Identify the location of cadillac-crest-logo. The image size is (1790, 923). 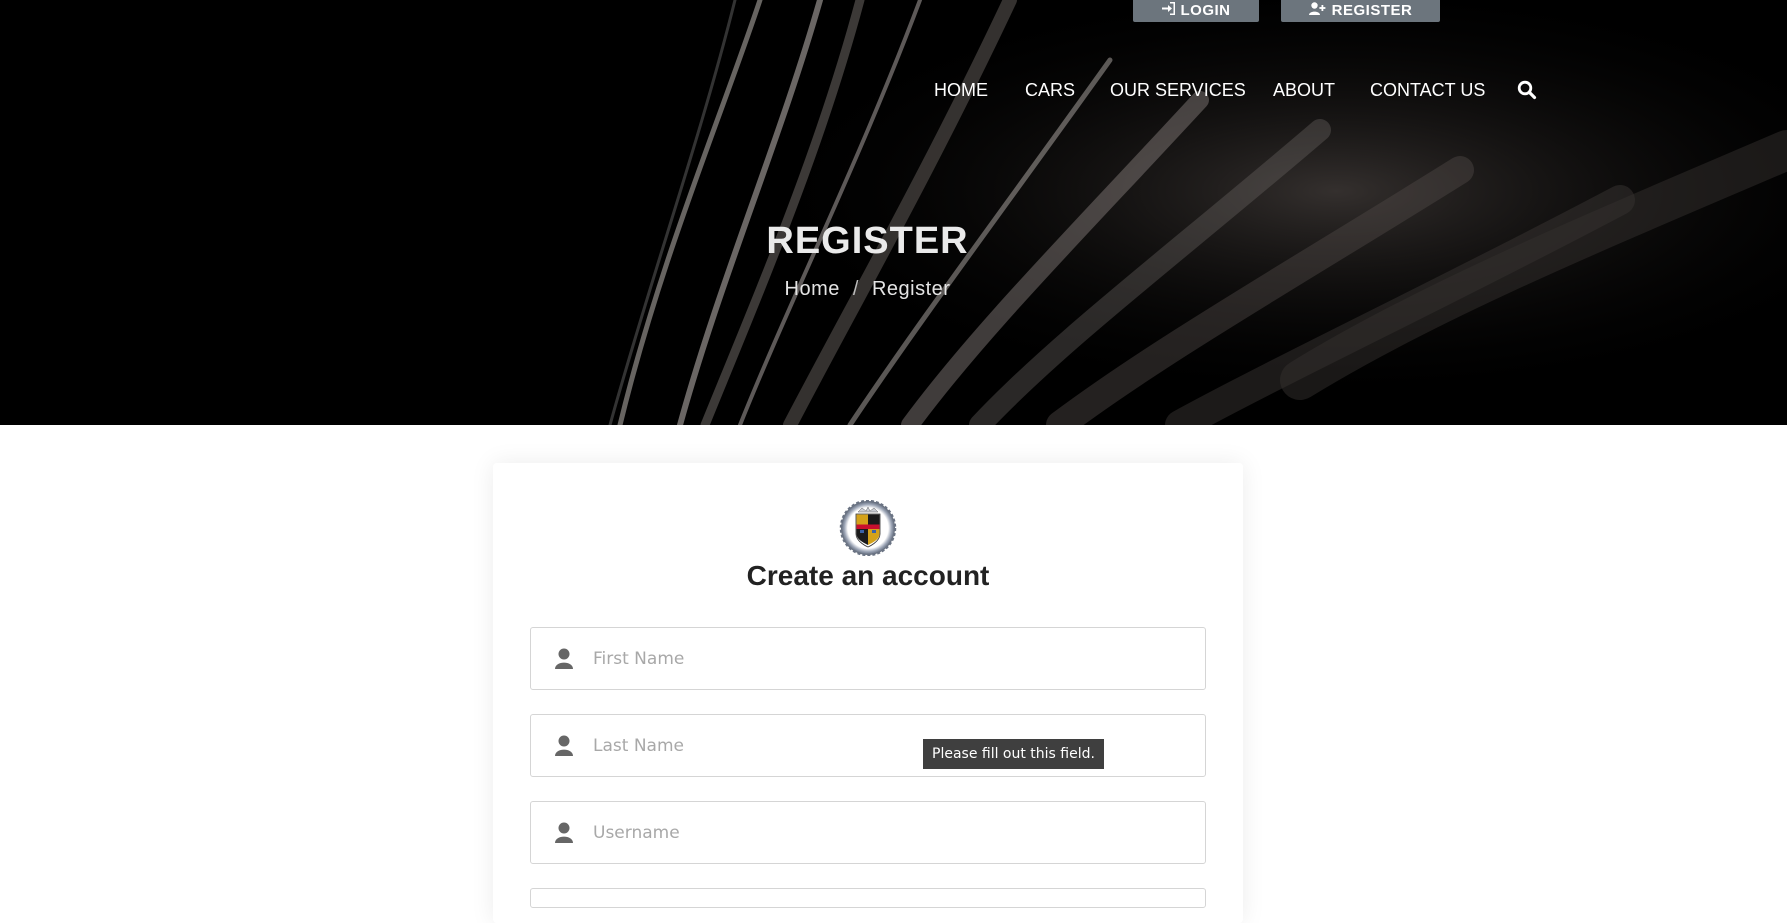
(868, 528).